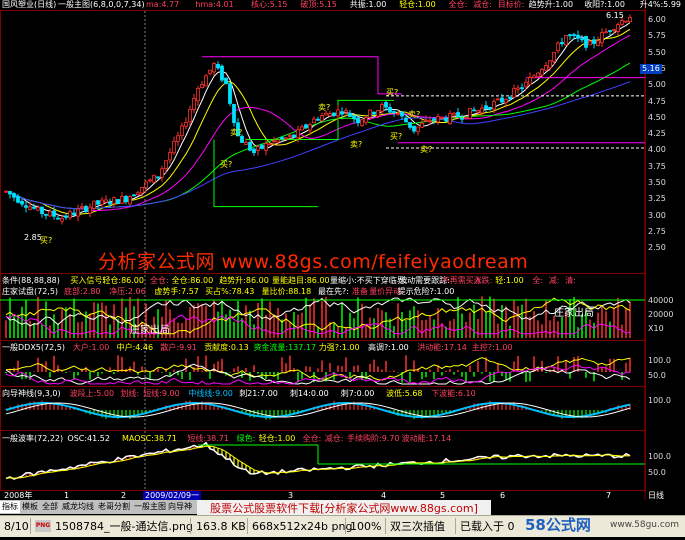 The width and height of the screenshot is (685, 540). Describe the element at coordinates (10, 507) in the screenshot. I see `tab-indicator: 指标` at that location.